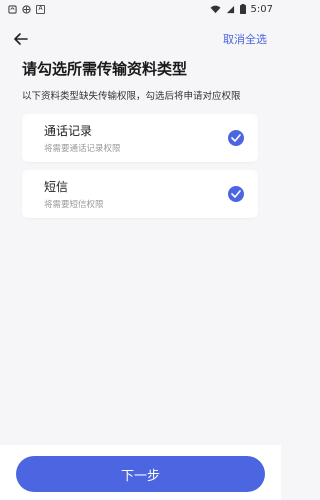 The height and width of the screenshot is (500, 320). Describe the element at coordinates (140, 9) in the screenshot. I see `status-bar: A 5:07` at that location.